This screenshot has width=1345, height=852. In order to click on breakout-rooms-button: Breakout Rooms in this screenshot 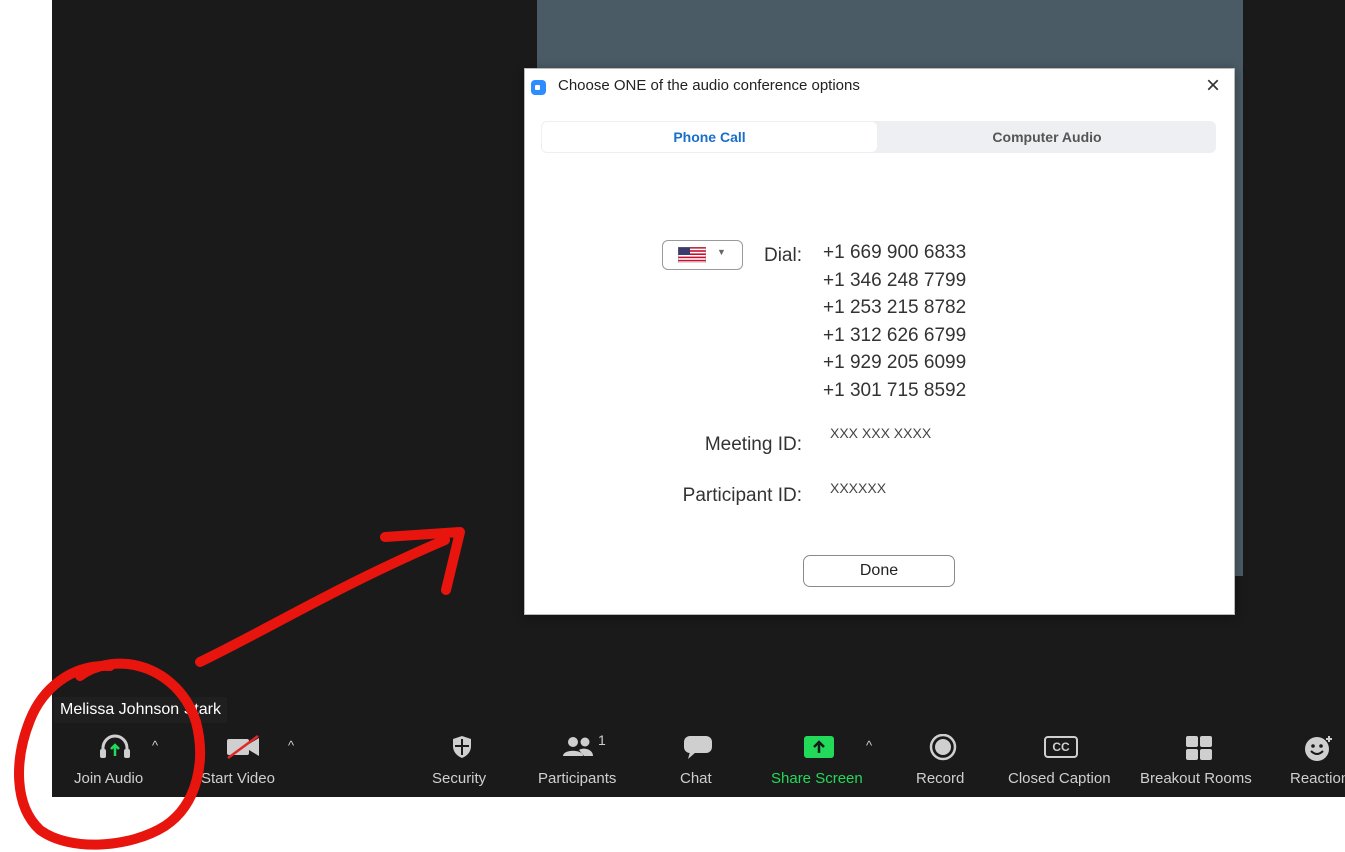, I will do `click(1200, 760)`.